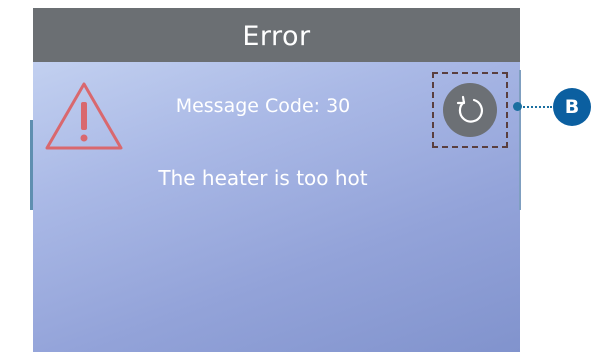 This screenshot has width=602, height=352. I want to click on title-bar: Error, so click(276, 35).